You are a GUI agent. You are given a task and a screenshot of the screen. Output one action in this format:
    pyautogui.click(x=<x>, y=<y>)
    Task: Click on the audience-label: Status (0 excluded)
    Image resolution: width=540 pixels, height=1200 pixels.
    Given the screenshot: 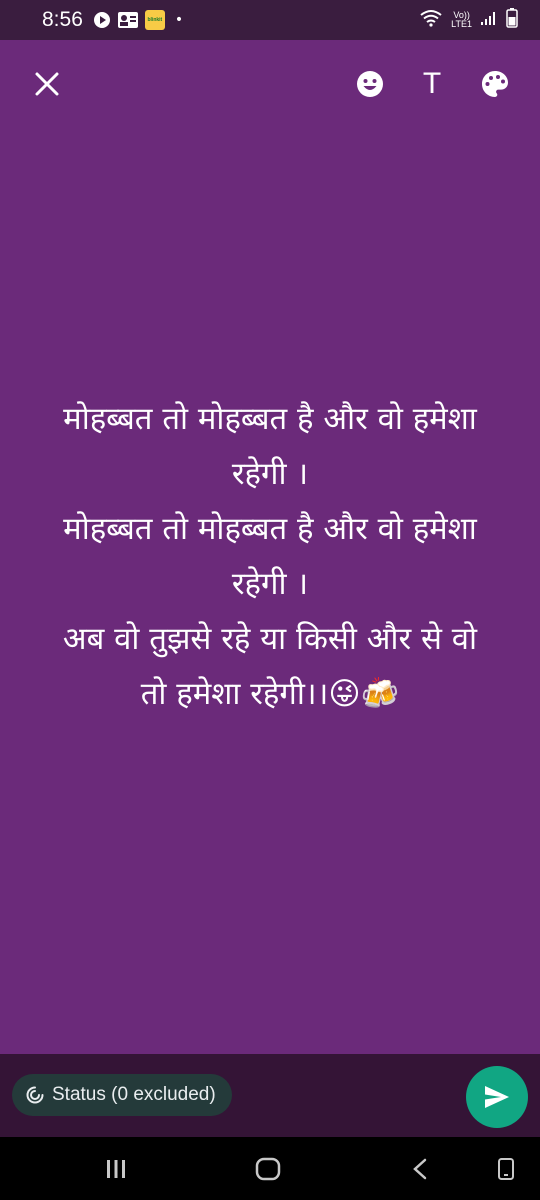 What is the action you would take?
    pyautogui.click(x=134, y=1094)
    